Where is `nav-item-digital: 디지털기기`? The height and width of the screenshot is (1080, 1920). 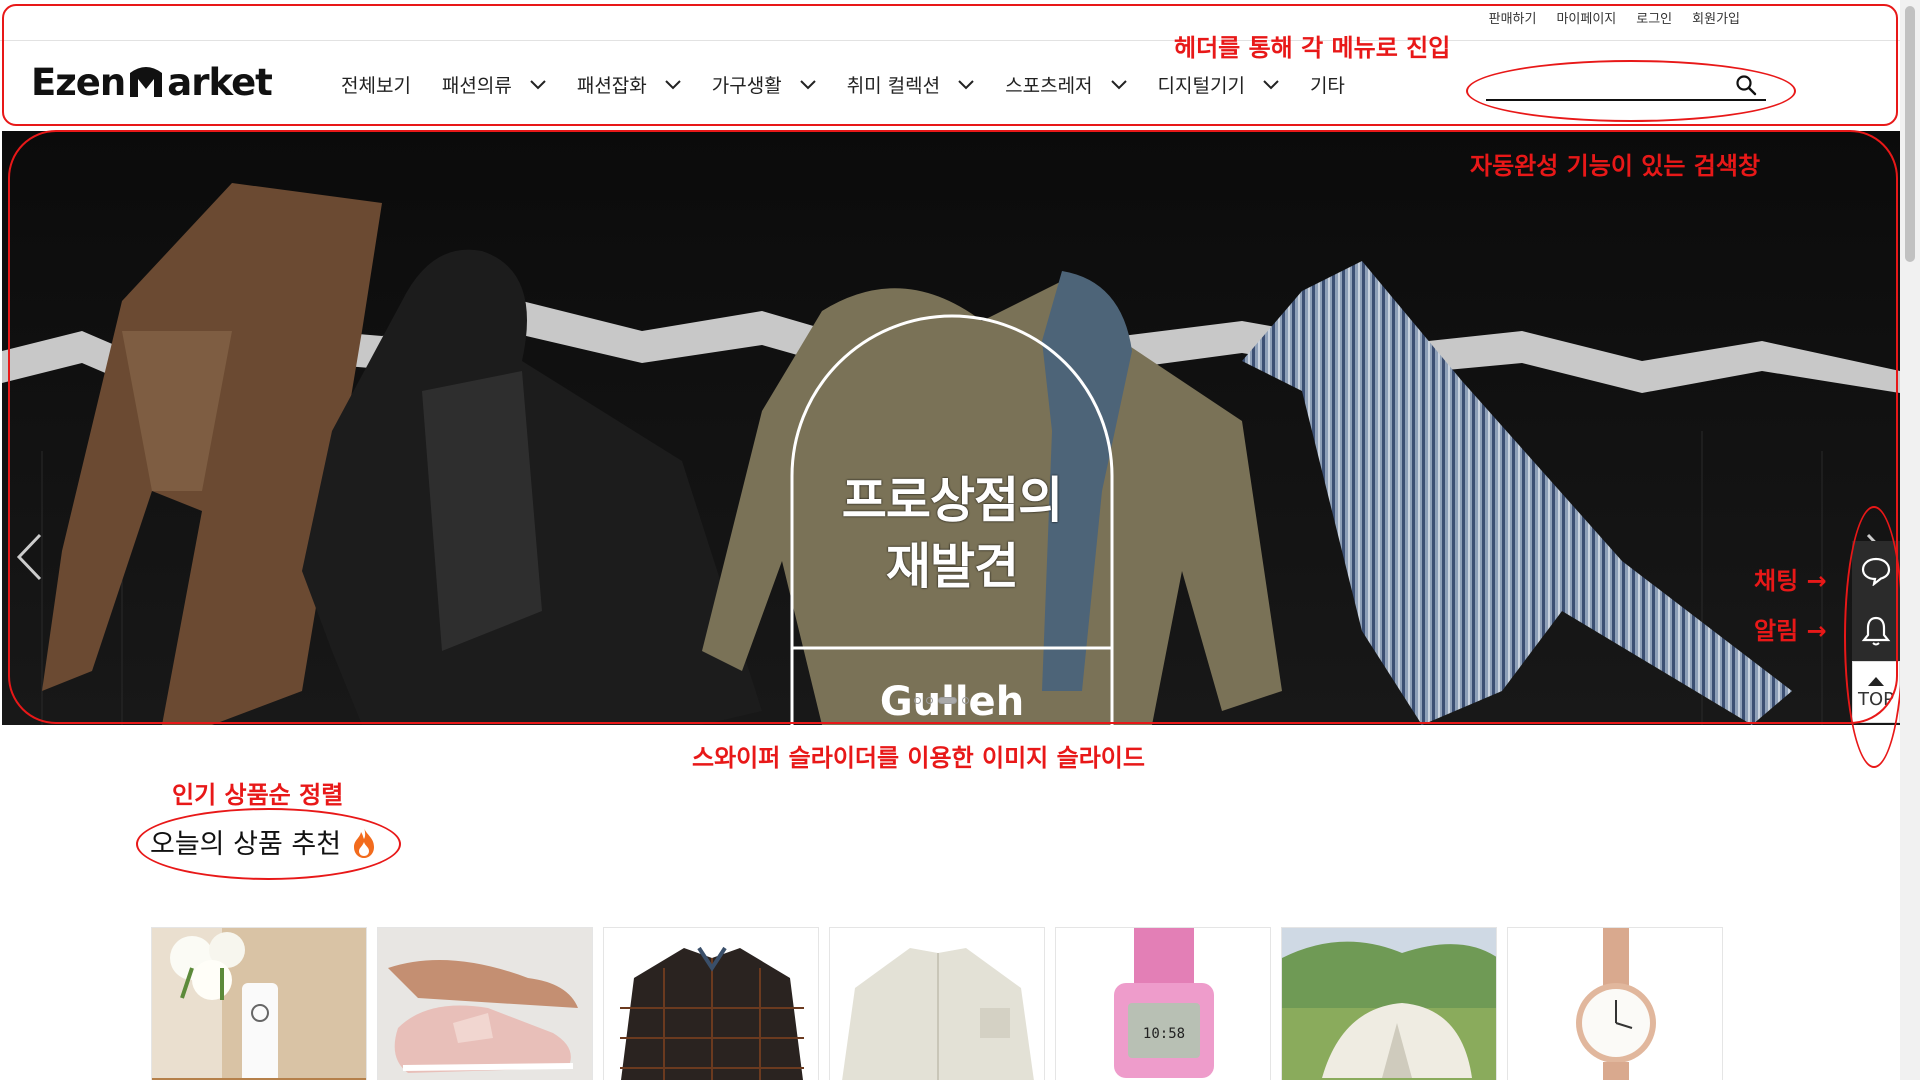 nav-item-digital: 디지털기기 is located at coordinates (1218, 84).